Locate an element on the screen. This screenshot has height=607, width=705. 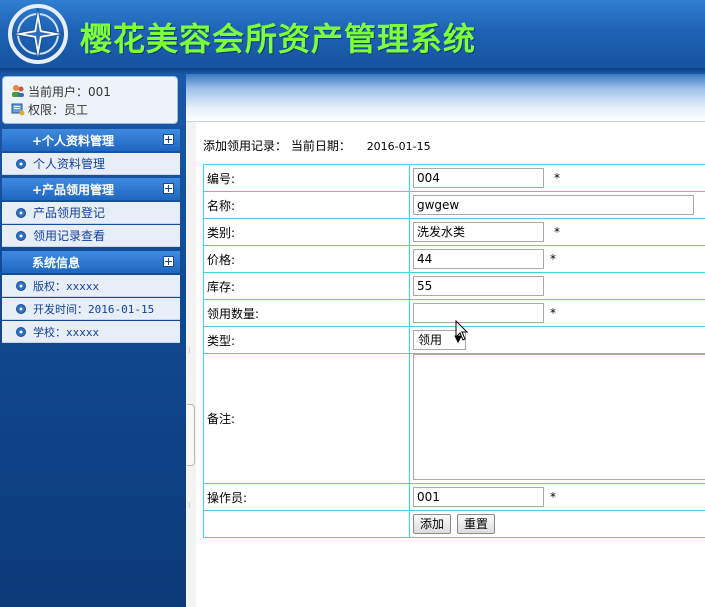
field-label: 名称: is located at coordinates (306, 205).